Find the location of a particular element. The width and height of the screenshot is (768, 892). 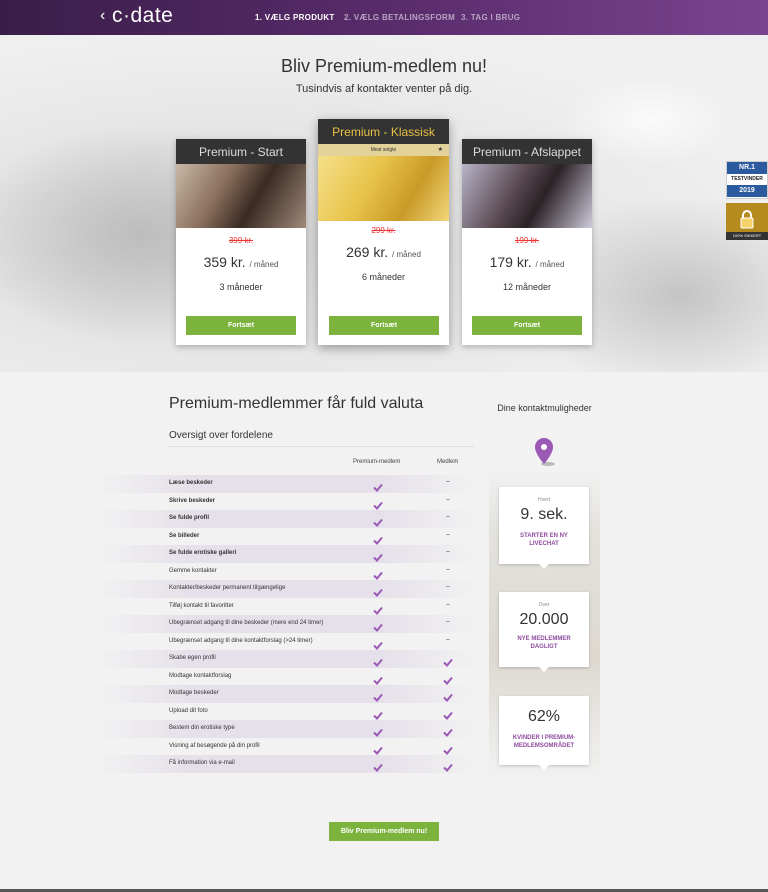

benefit-label: Modtage kontaktforslag is located at coordinates (200, 675).